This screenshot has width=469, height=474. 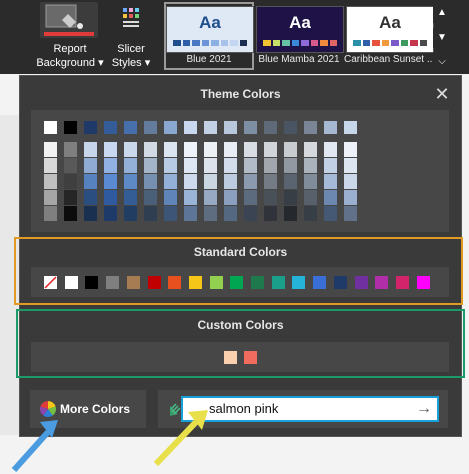 What do you see at coordinates (442, 94) in the screenshot?
I see `close-icon: ✕` at bounding box center [442, 94].